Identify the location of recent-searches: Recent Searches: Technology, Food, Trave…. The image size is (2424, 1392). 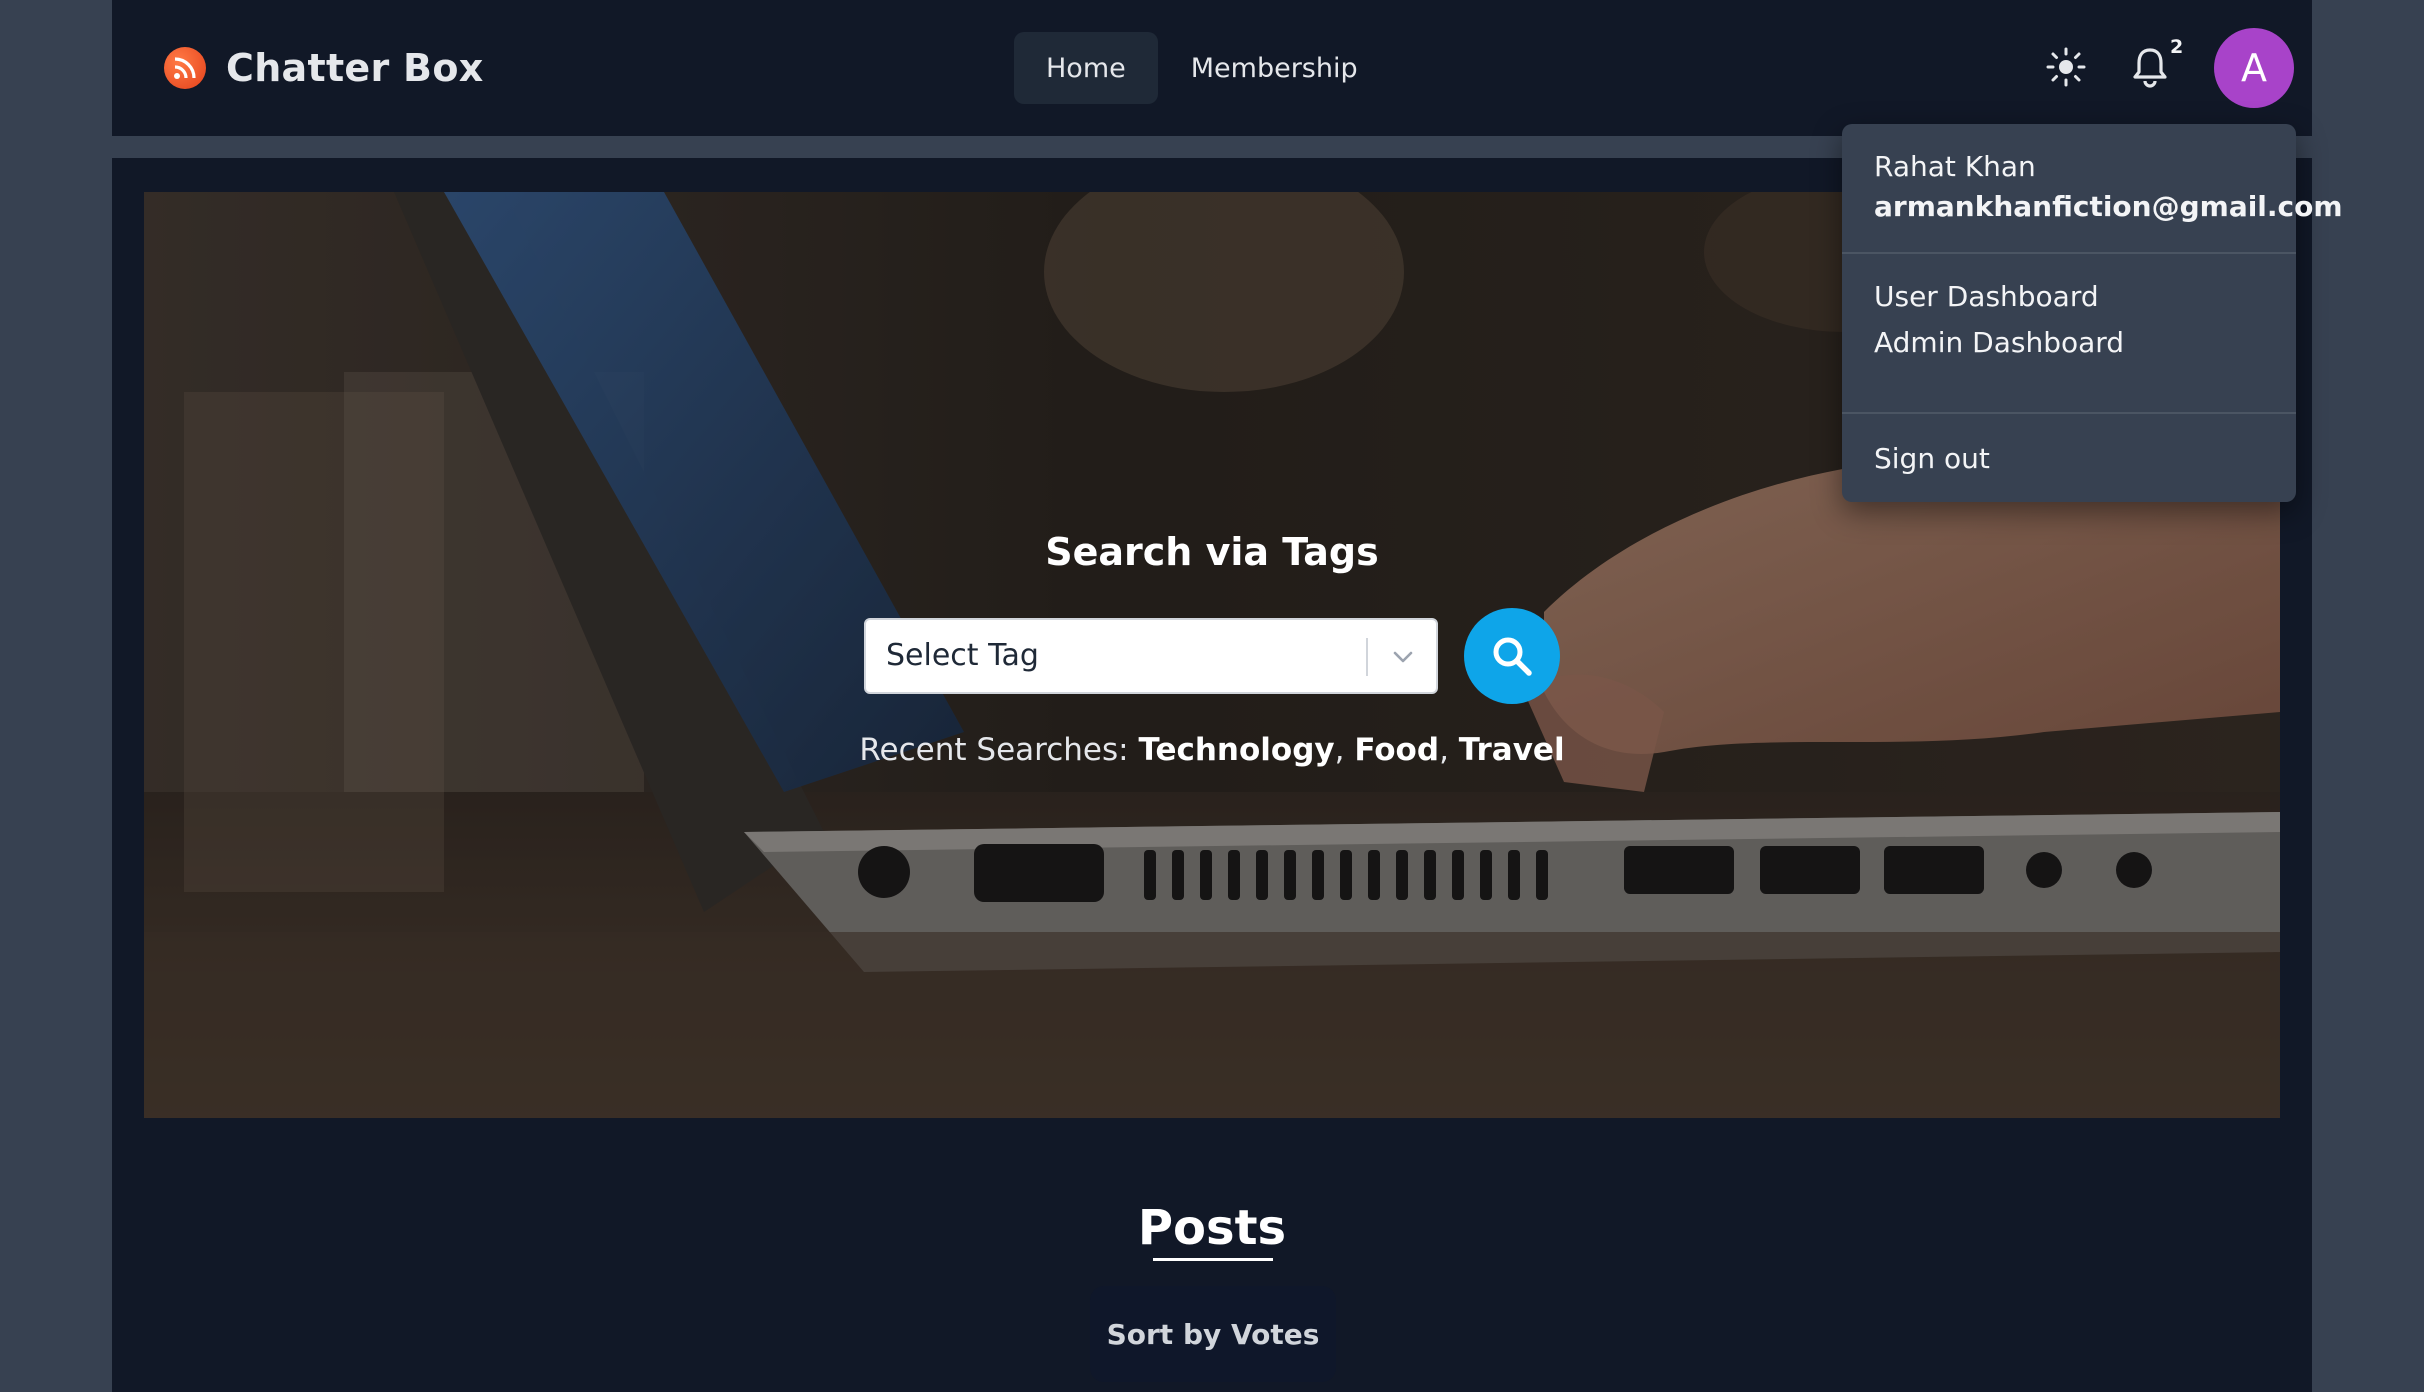
(1212, 750).